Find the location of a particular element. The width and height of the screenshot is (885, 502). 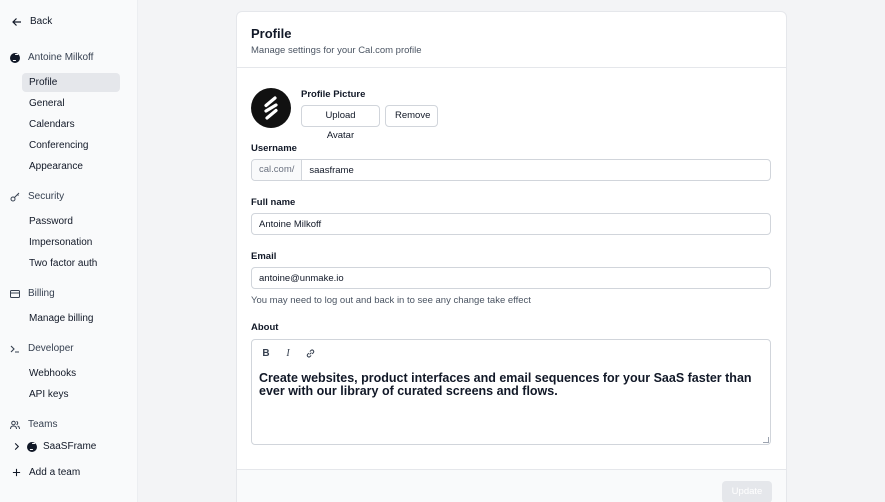

card-footer: Update is located at coordinates (511, 485).